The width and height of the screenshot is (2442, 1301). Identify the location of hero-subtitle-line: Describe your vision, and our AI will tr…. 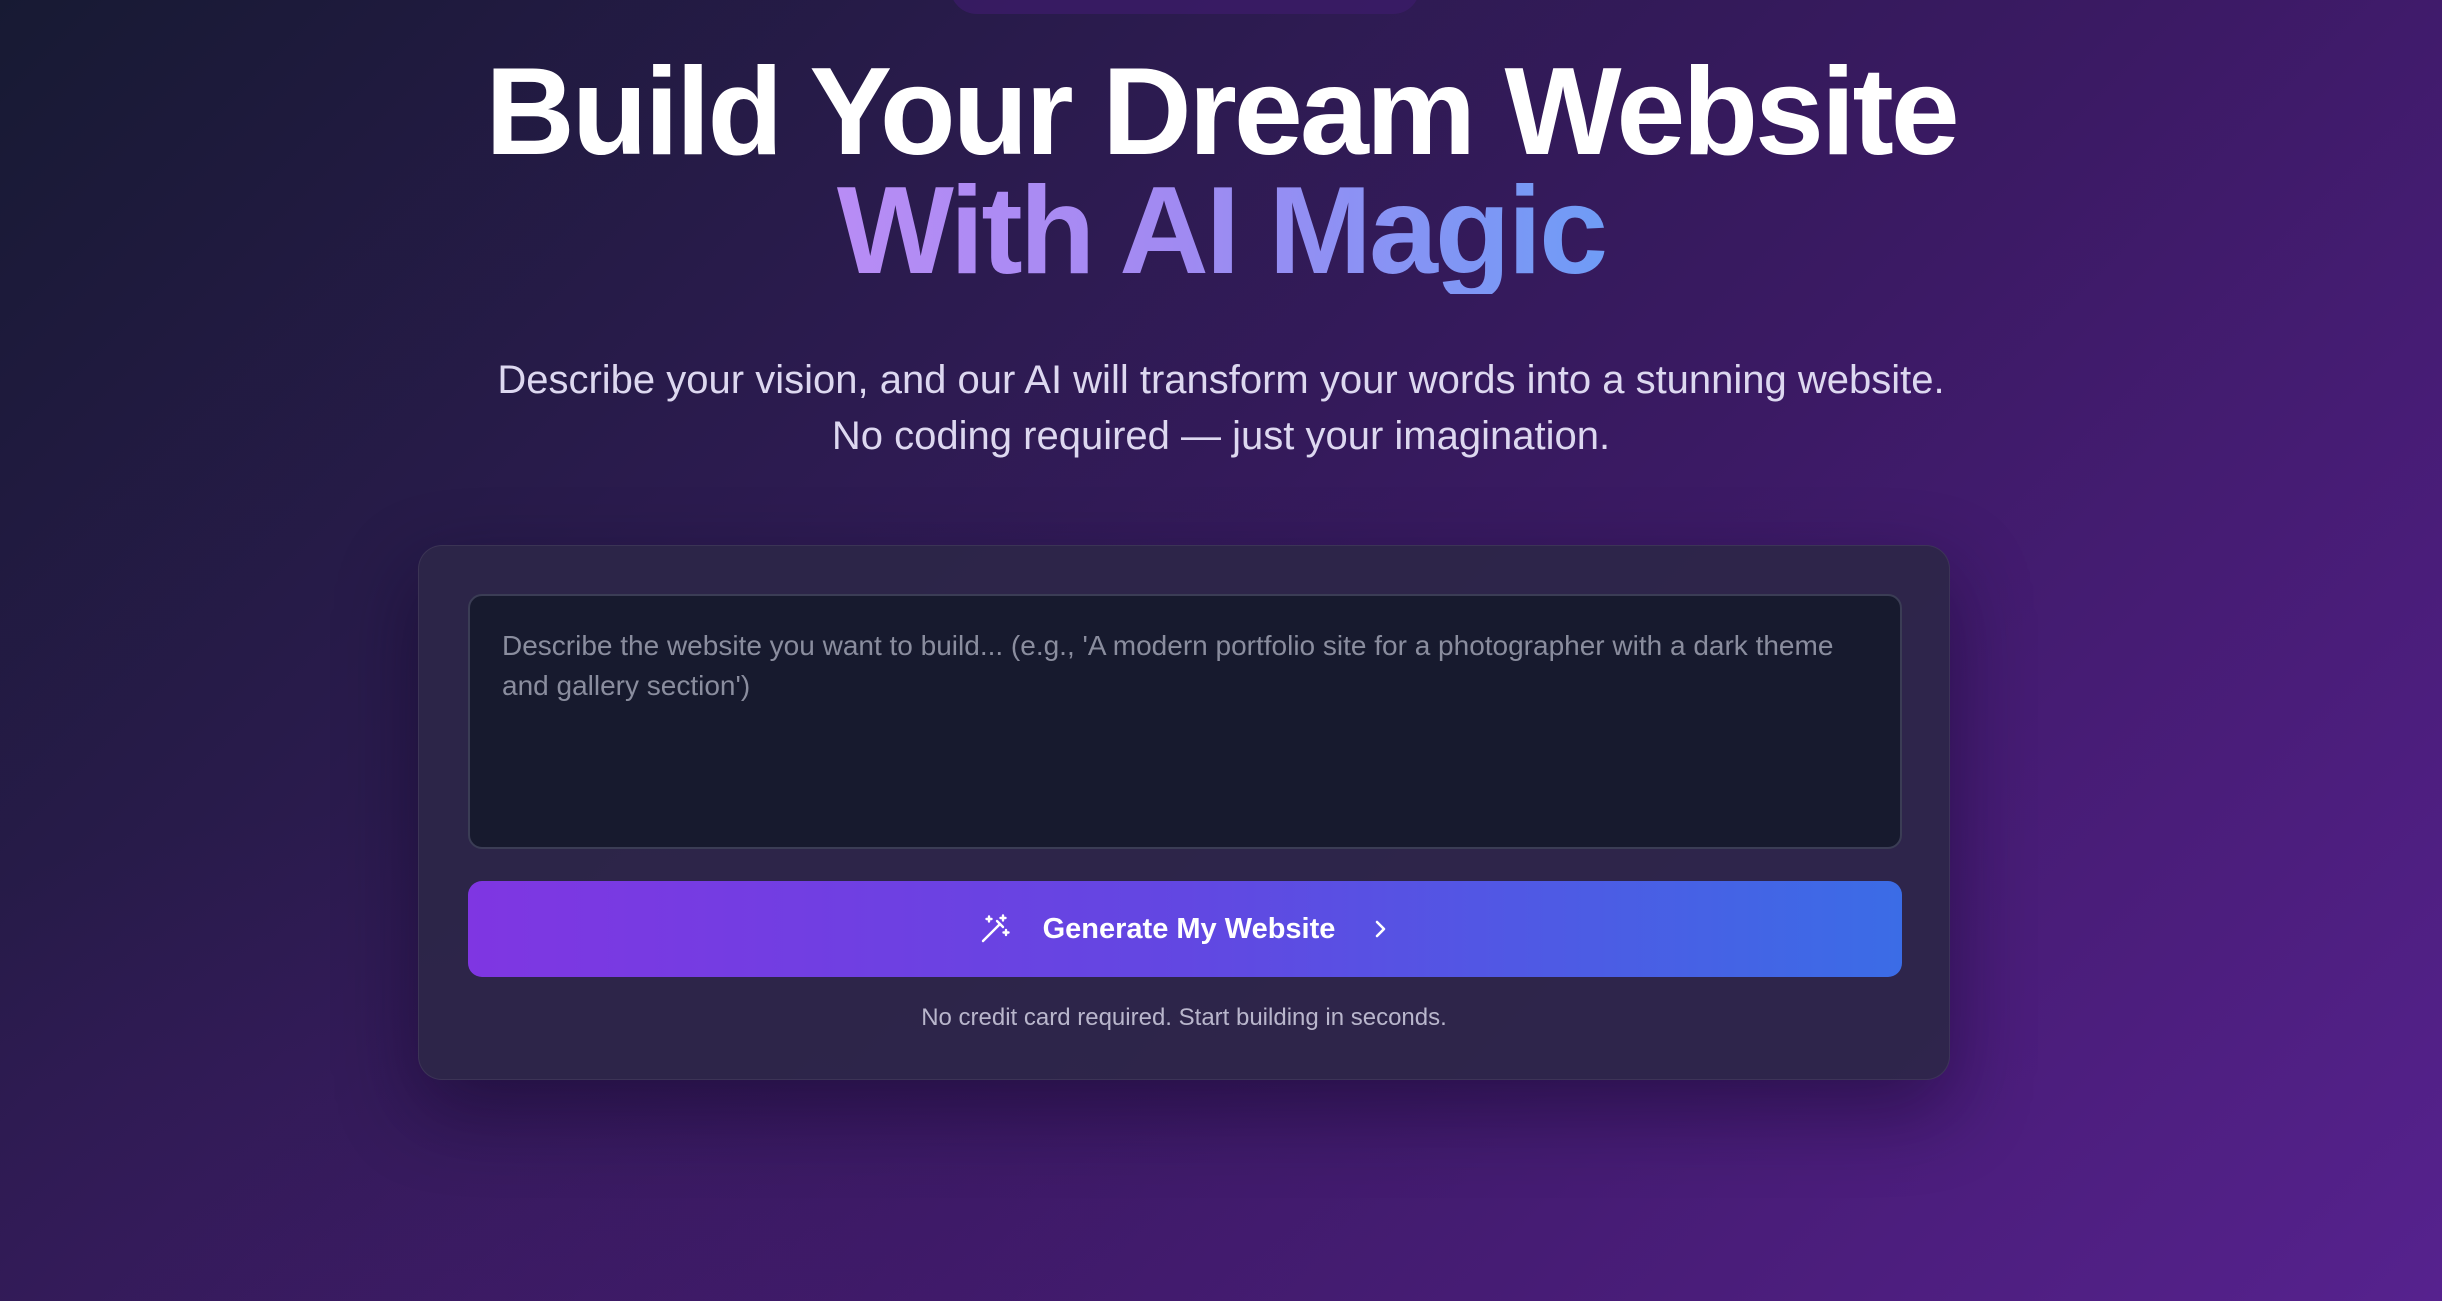
(1221, 380).